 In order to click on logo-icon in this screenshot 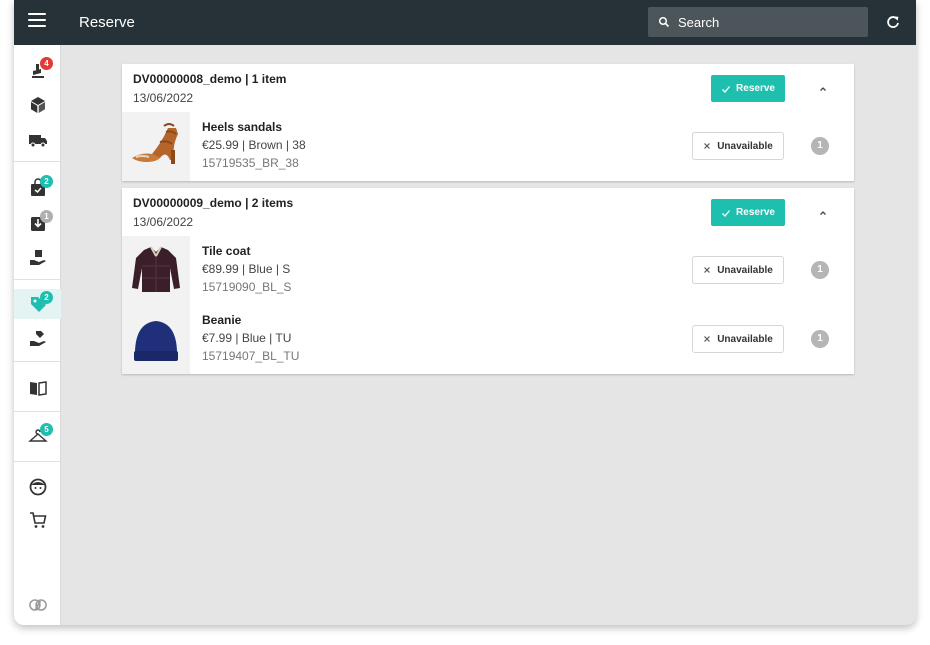, I will do `click(37, 605)`.